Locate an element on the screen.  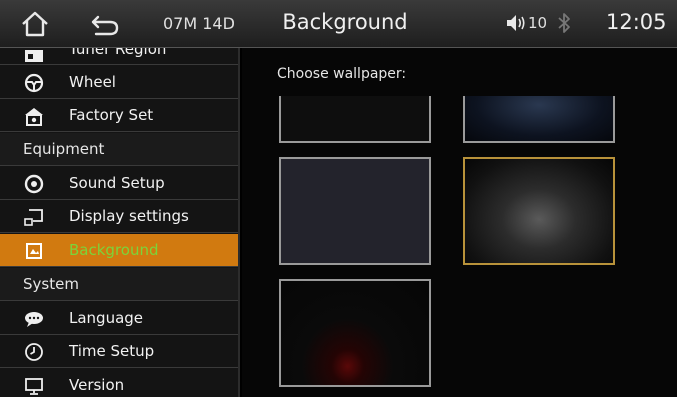
sidebar-item-label: Version is located at coordinates (97, 385).